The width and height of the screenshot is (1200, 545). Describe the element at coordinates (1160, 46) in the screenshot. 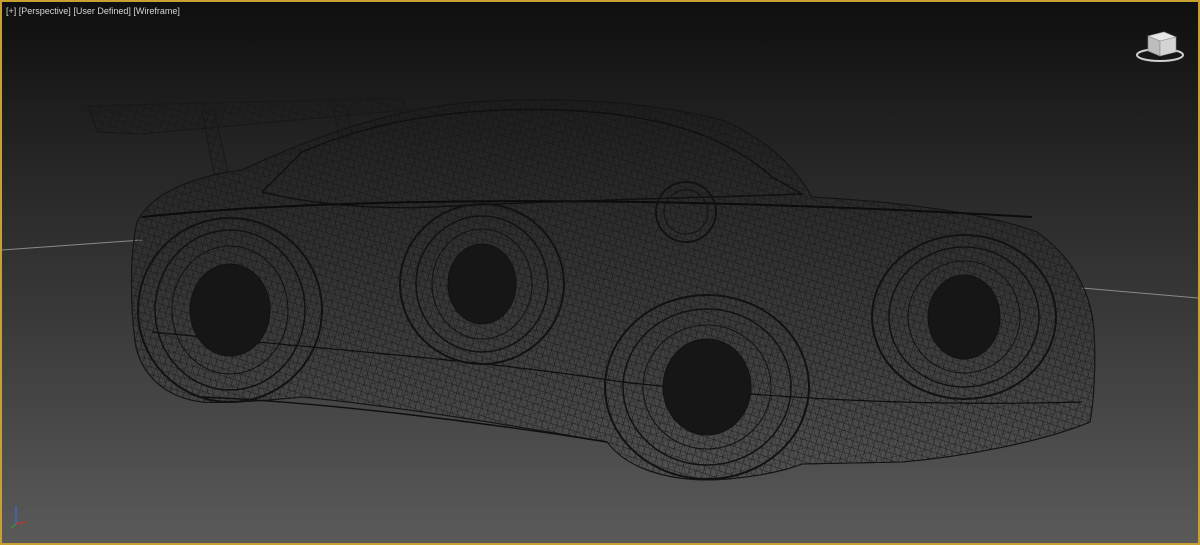

I see `viewcube-icon` at that location.